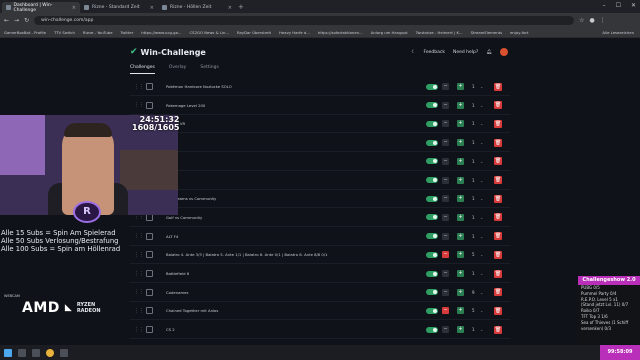 This screenshot has width=640, height=360. What do you see at coordinates (489, 52) in the screenshot?
I see `bell-icon: 🔔︎` at bounding box center [489, 52].